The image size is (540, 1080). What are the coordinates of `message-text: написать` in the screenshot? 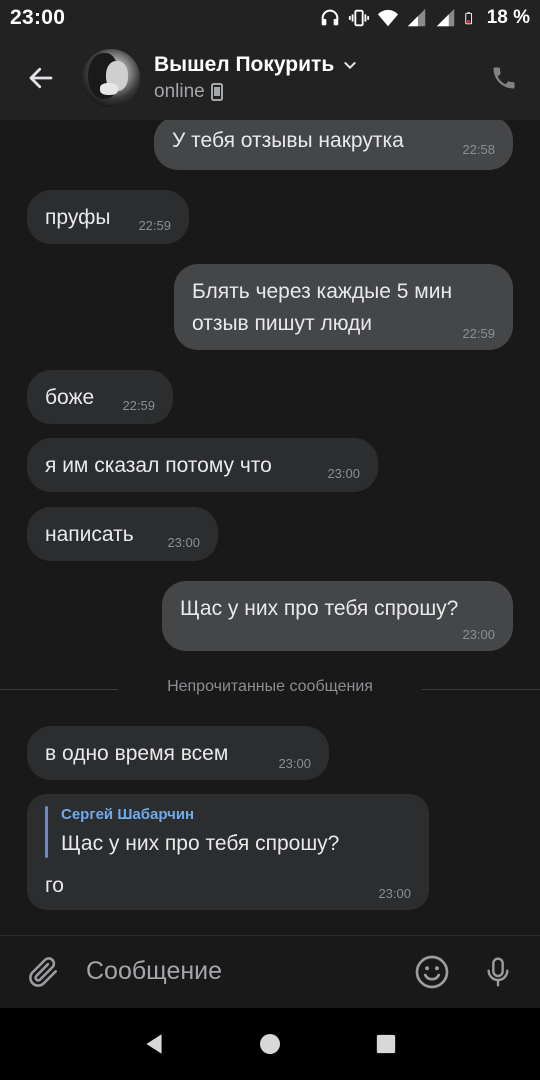 It's located at (89, 534).